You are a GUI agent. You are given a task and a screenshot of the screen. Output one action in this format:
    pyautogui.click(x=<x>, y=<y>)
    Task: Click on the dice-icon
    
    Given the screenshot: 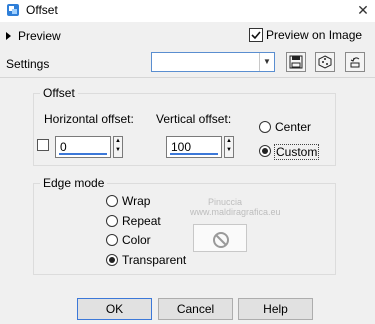 What is the action you would take?
    pyautogui.click(x=325, y=62)
    